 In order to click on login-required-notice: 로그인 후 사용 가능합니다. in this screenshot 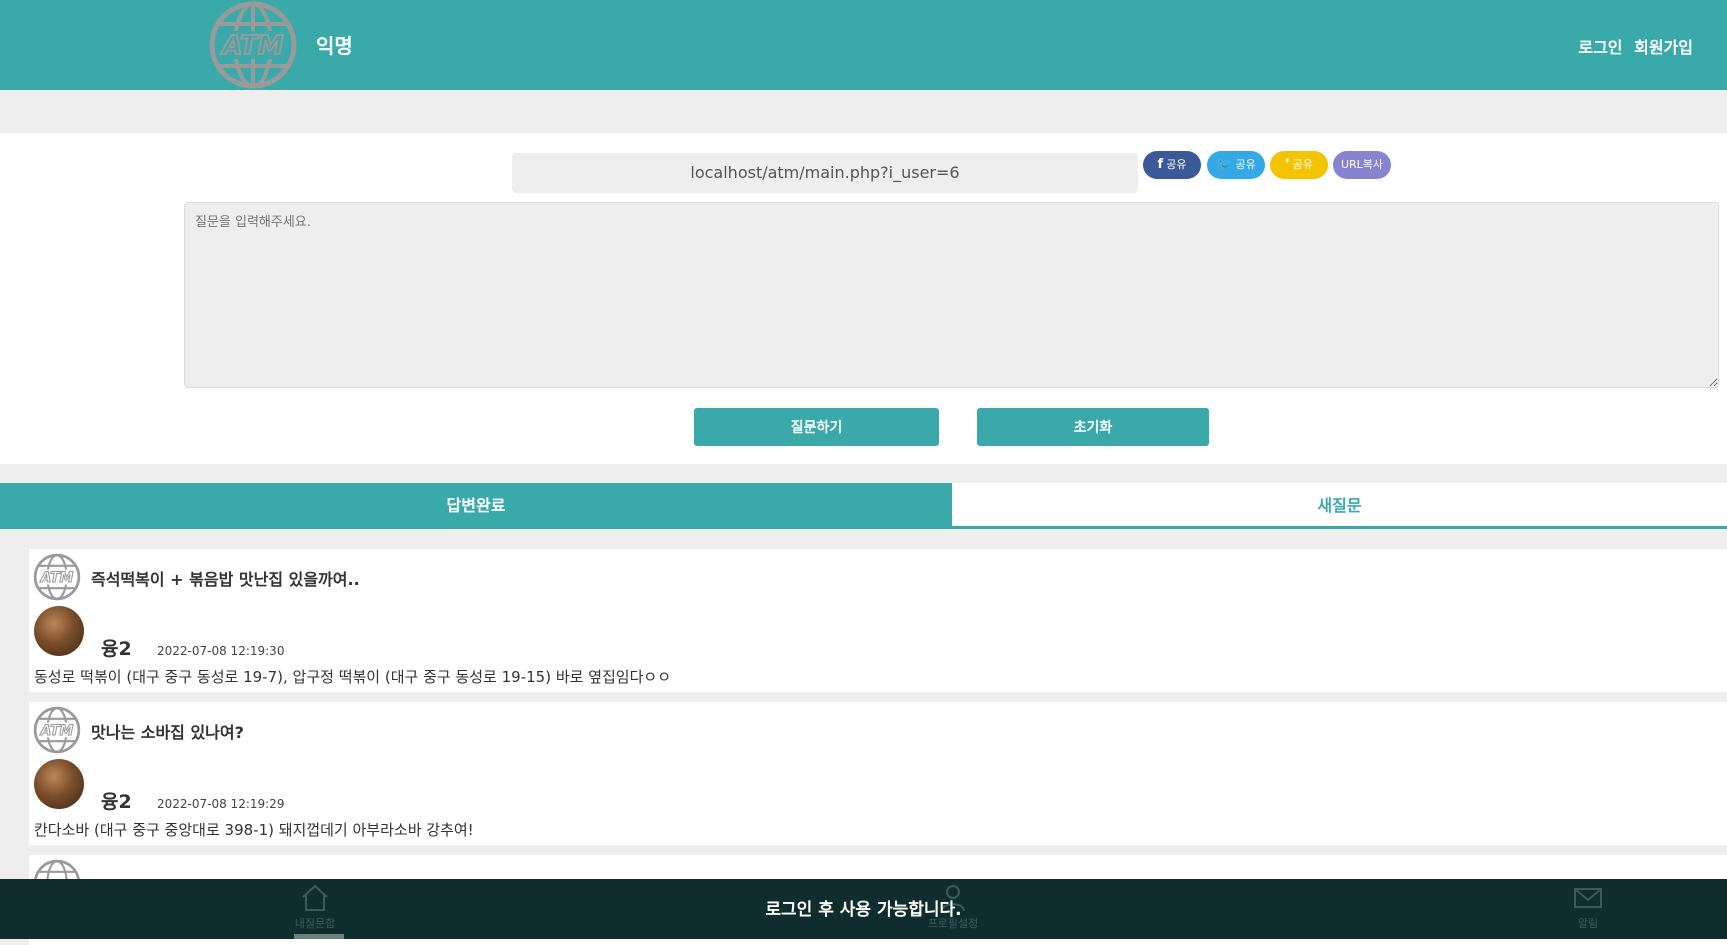, I will do `click(863, 910)`.